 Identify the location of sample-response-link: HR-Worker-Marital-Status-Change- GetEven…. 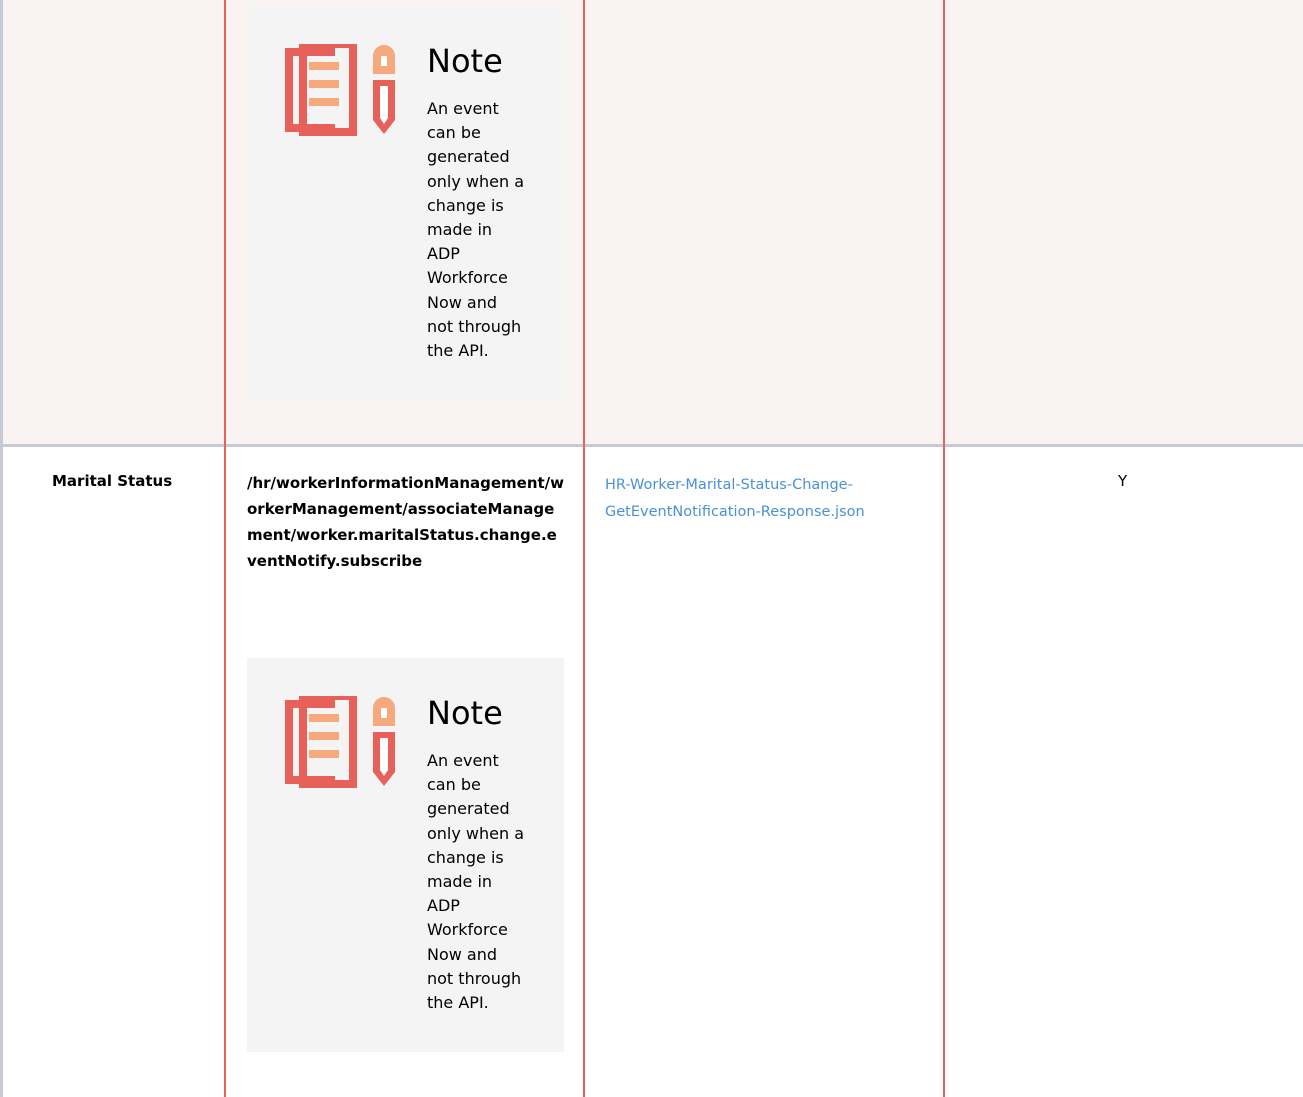
(765, 499).